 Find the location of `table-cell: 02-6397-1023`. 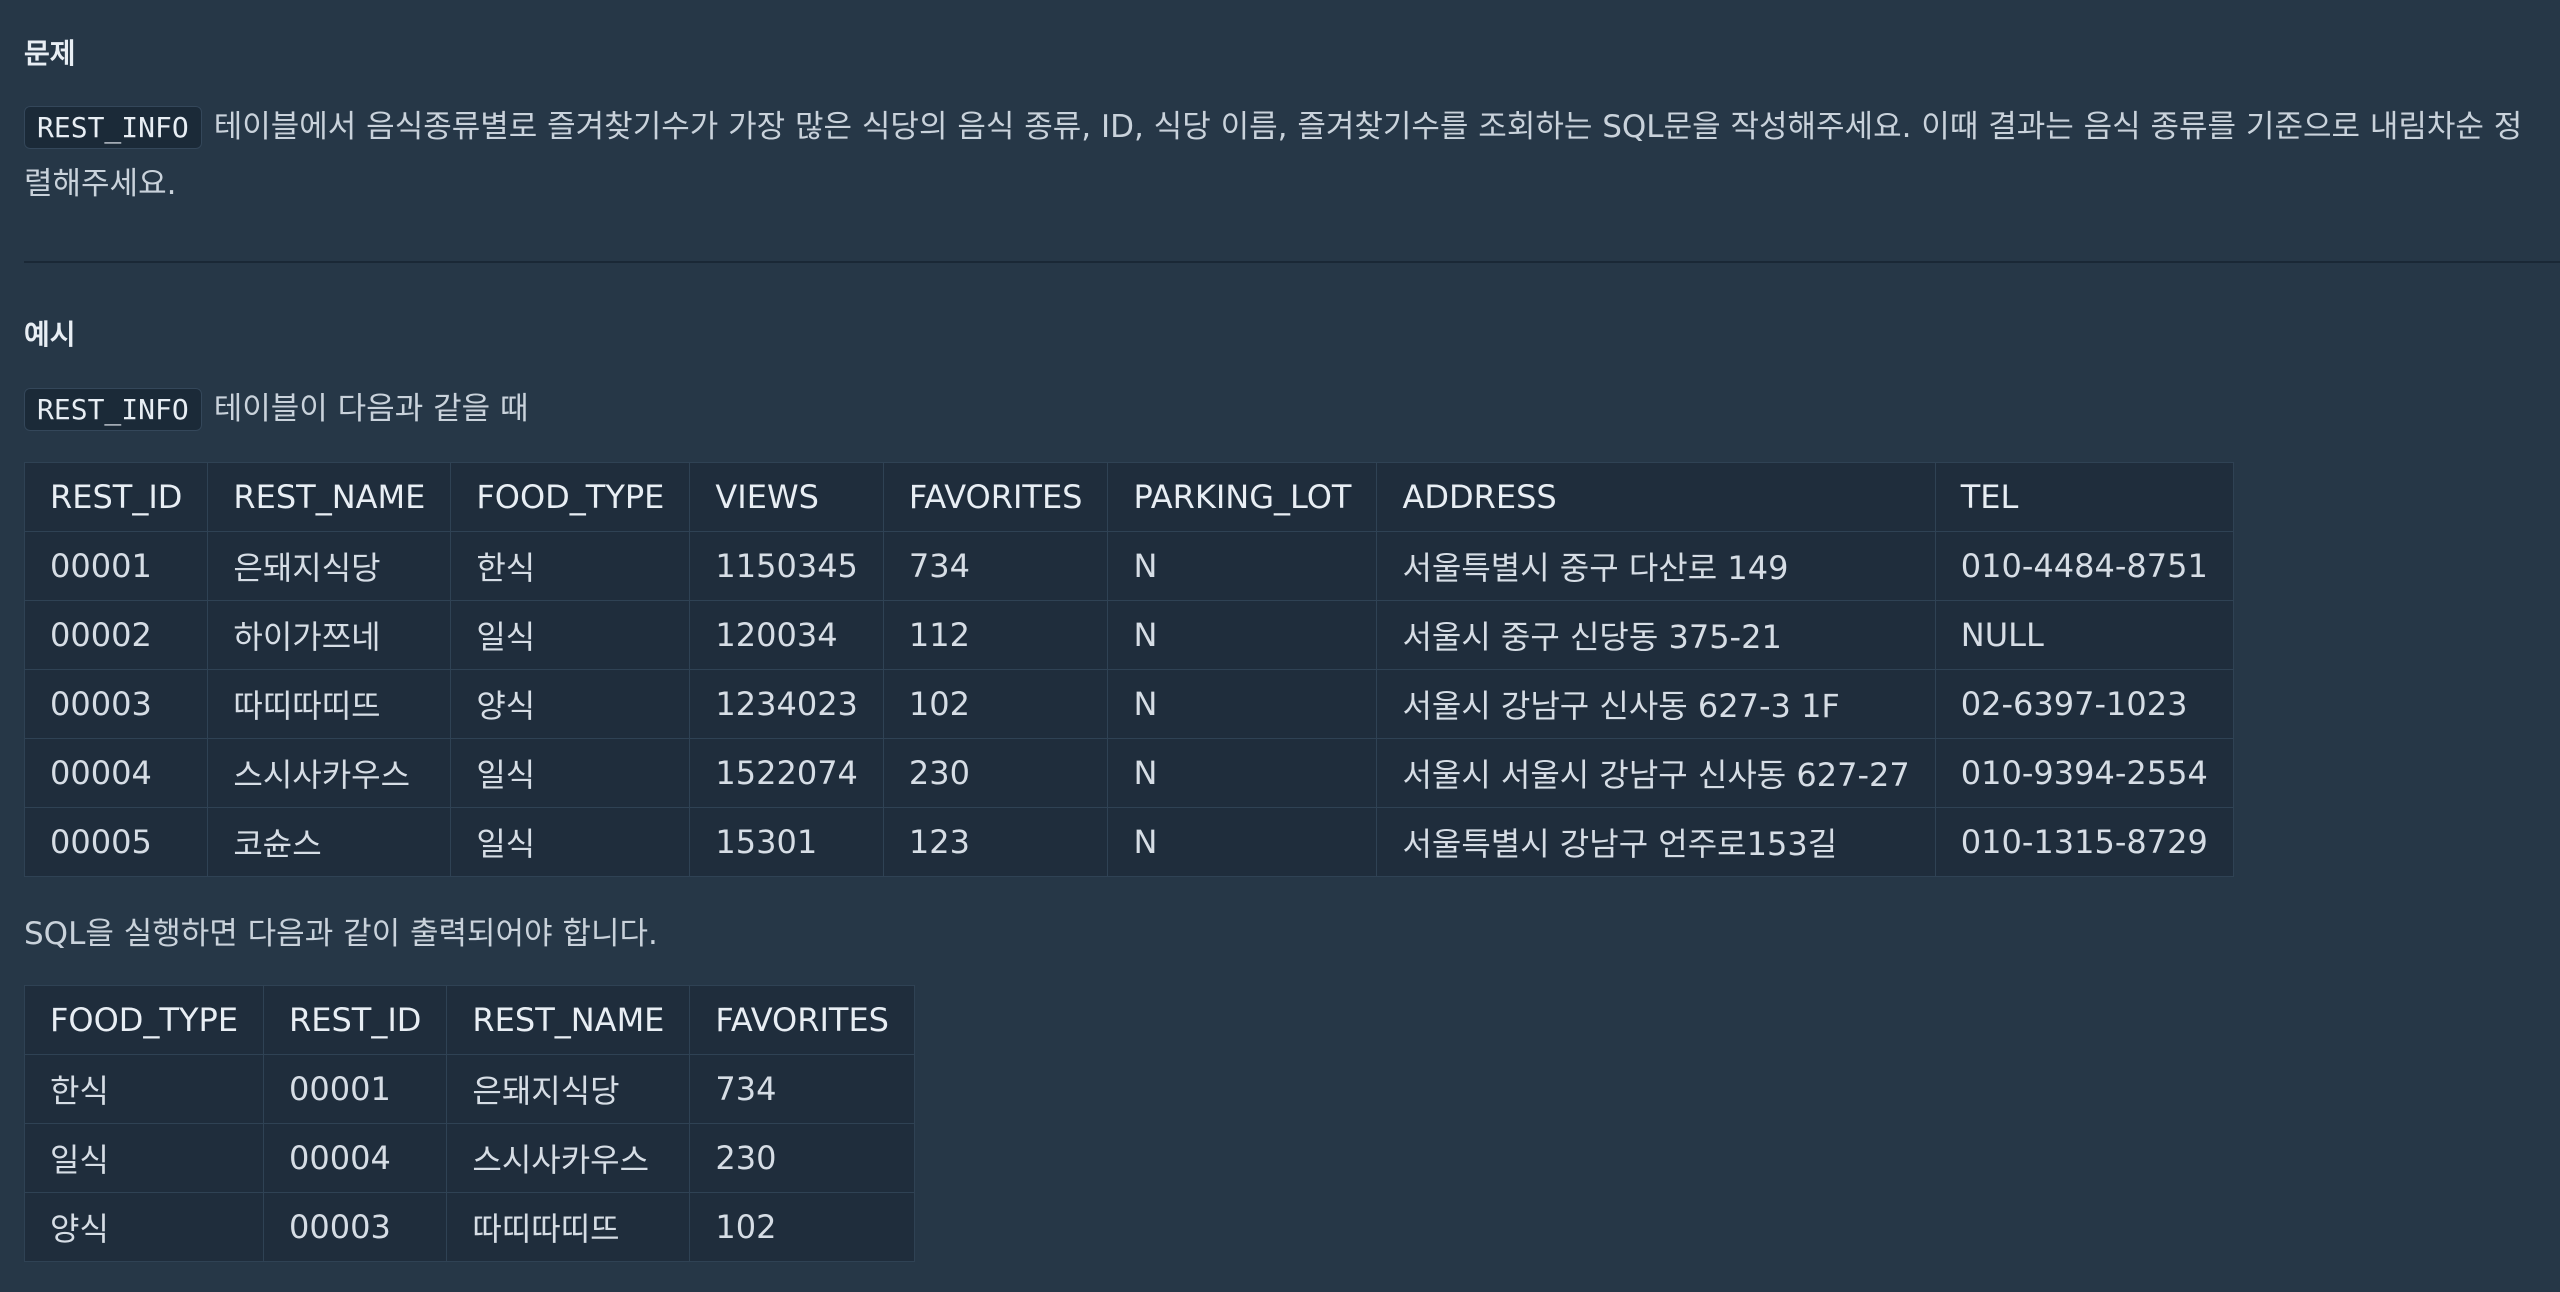

table-cell: 02-6397-1023 is located at coordinates (2084, 704).